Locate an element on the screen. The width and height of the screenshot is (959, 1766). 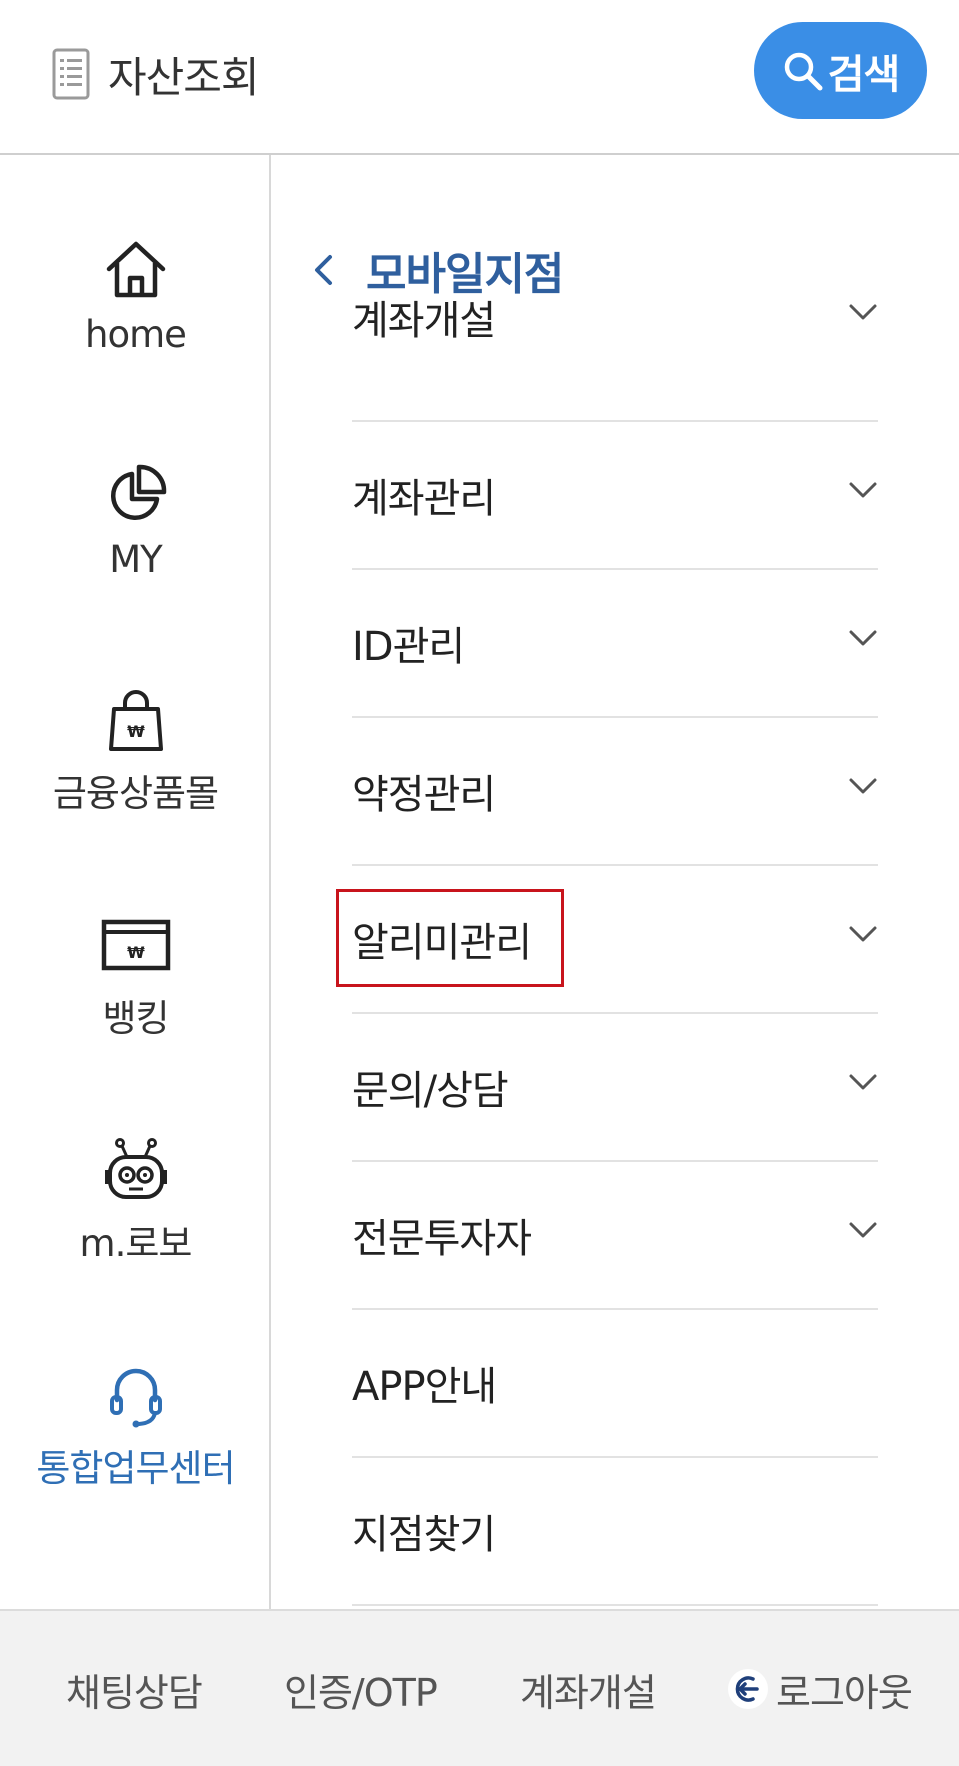
nav-item-home: home is located at coordinates (135, 335).